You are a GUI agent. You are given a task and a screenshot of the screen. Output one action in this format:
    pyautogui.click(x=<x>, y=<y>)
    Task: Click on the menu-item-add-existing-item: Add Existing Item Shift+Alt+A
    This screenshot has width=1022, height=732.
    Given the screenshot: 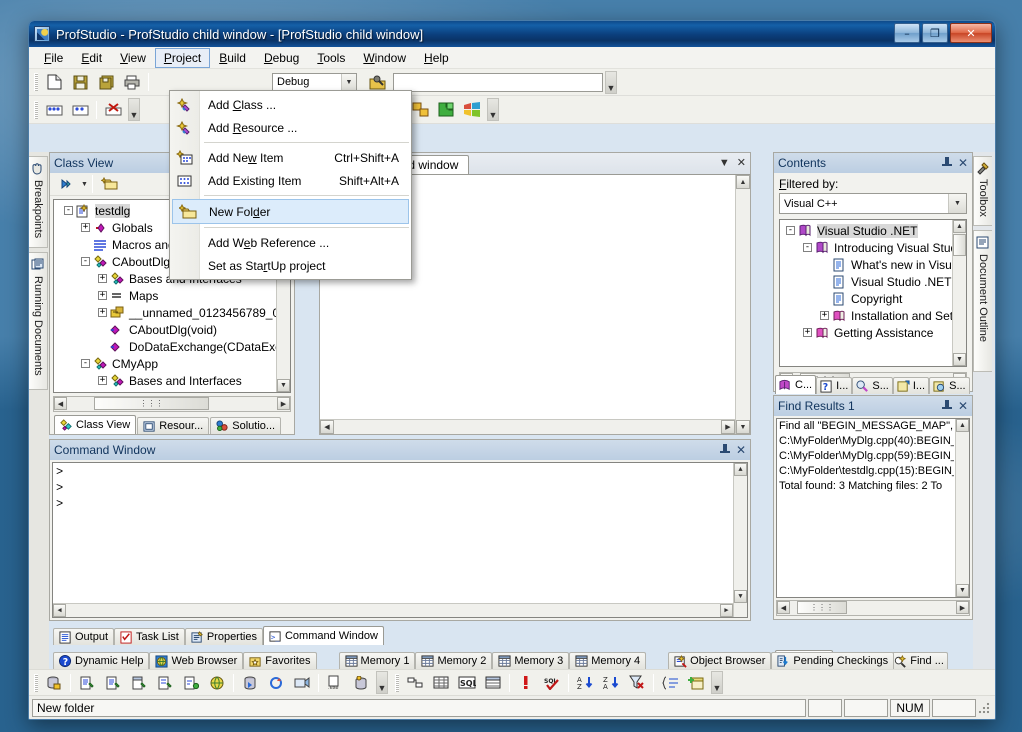 What is the action you would take?
    pyautogui.click(x=290, y=180)
    